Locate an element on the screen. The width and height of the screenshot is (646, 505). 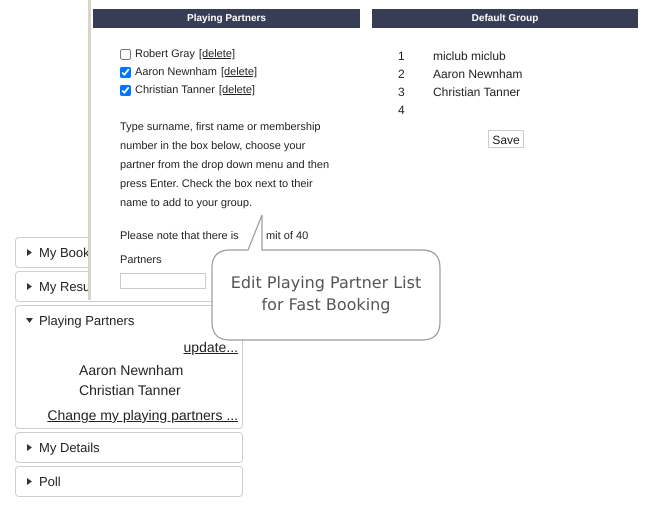
sidebar-item: My Details is located at coordinates (58, 447).